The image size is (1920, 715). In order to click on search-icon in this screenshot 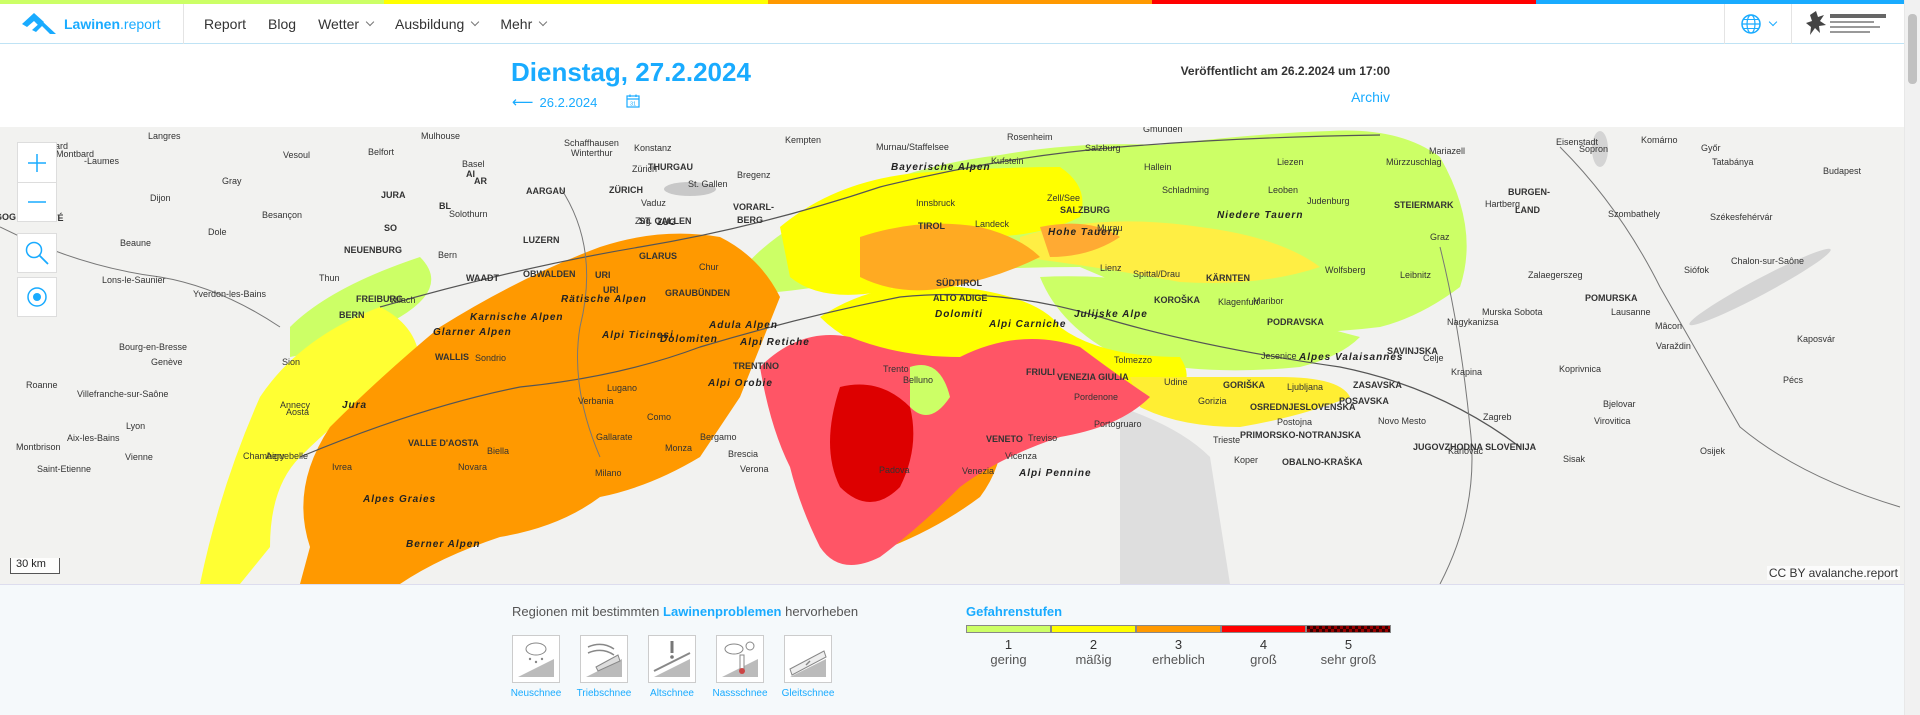, I will do `click(37, 253)`.